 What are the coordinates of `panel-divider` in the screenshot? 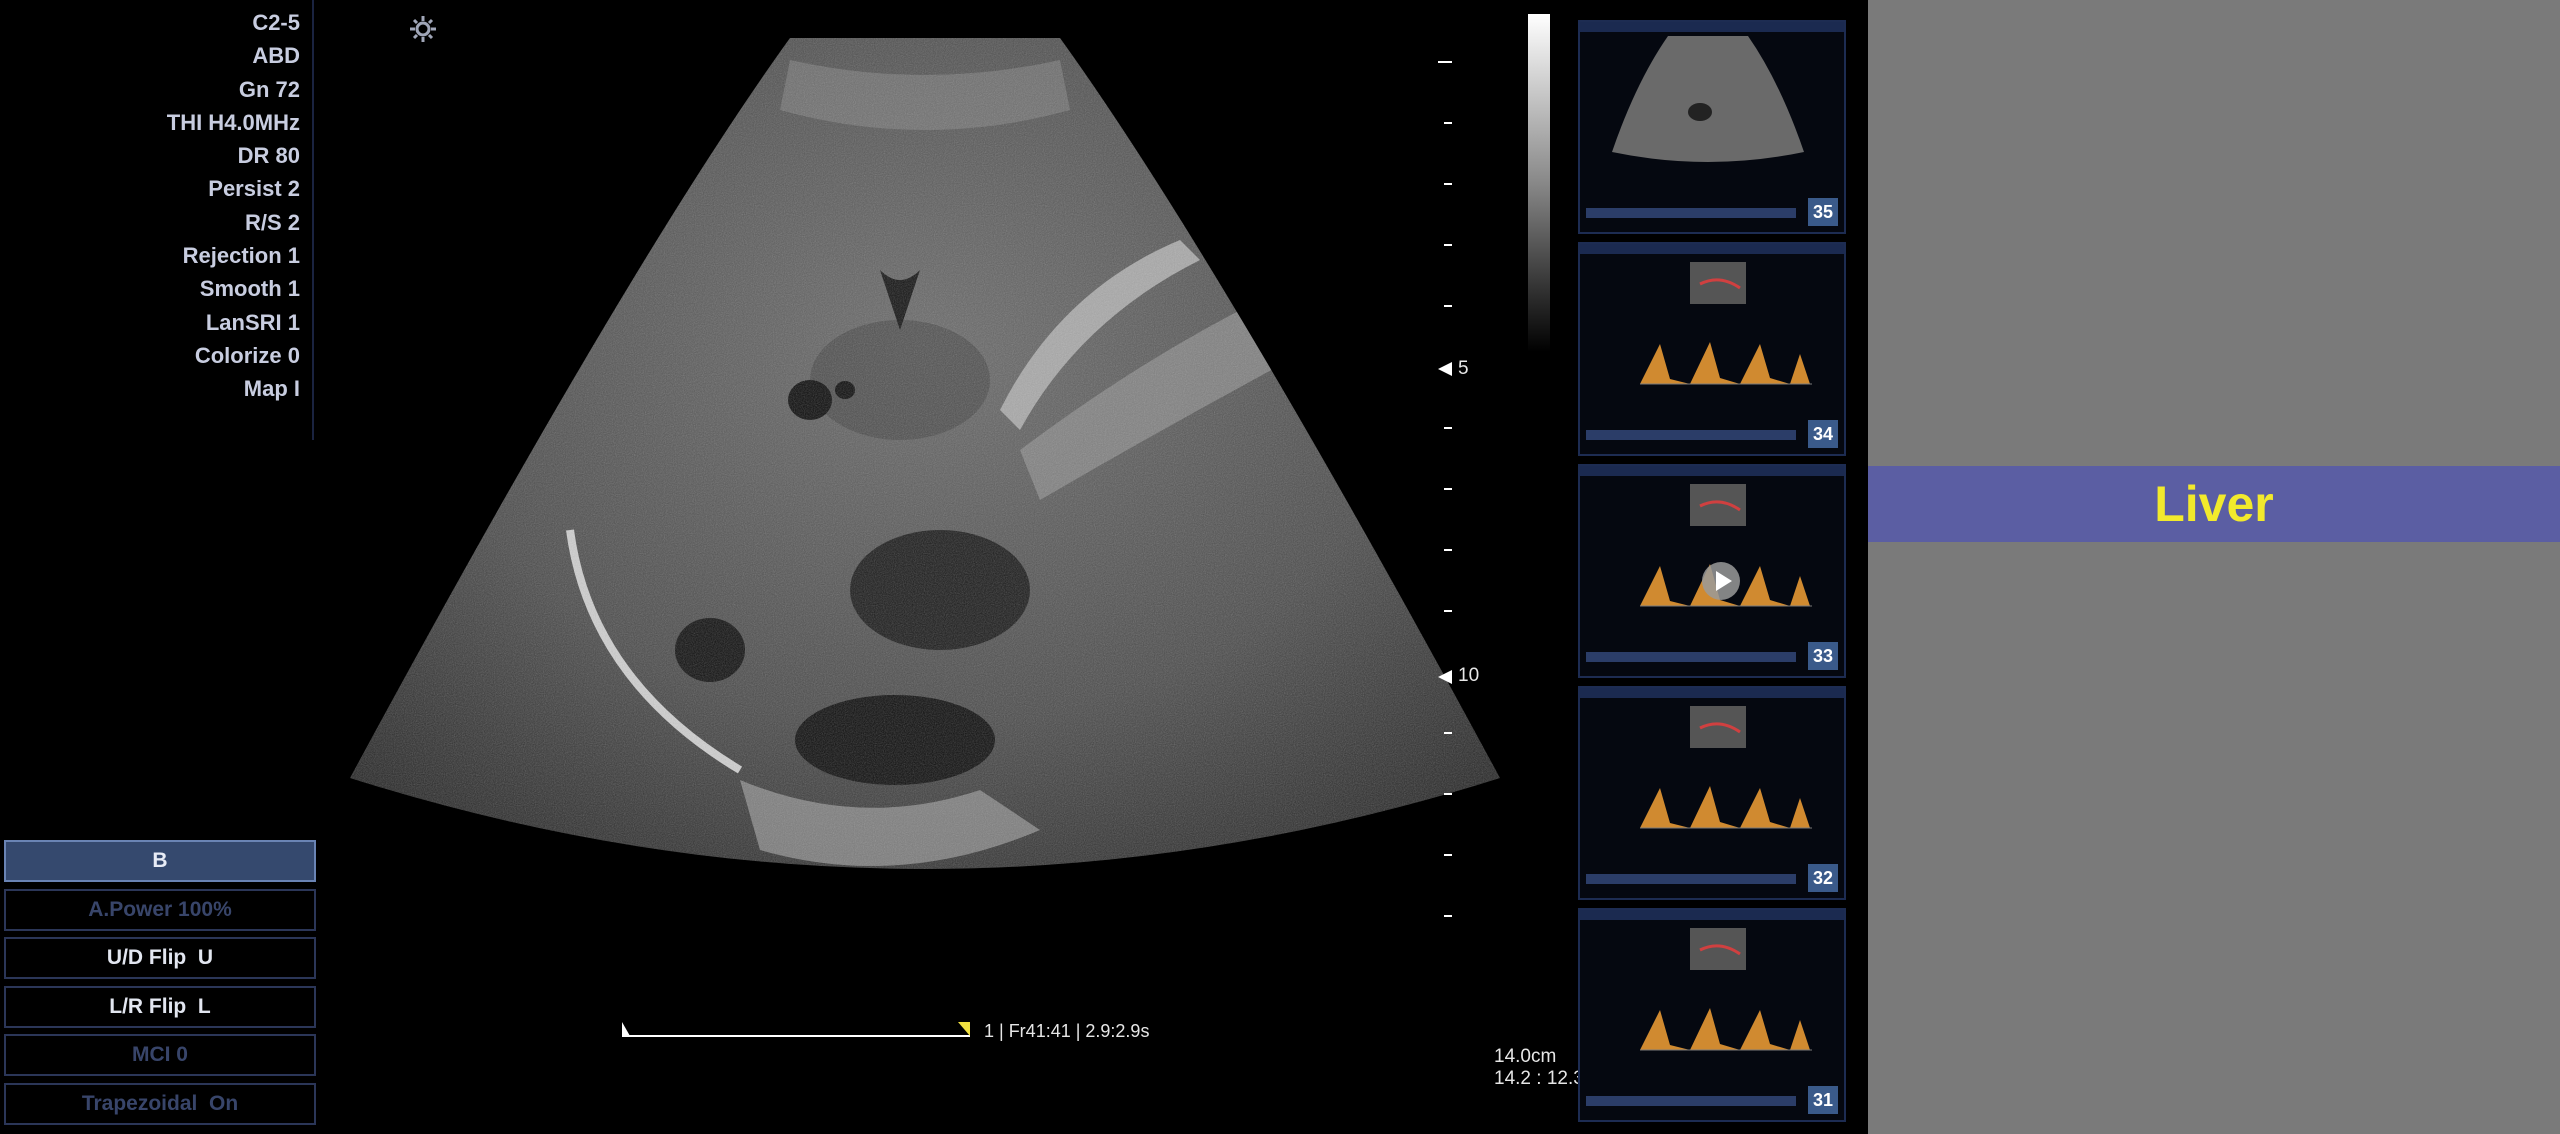 It's located at (313, 220).